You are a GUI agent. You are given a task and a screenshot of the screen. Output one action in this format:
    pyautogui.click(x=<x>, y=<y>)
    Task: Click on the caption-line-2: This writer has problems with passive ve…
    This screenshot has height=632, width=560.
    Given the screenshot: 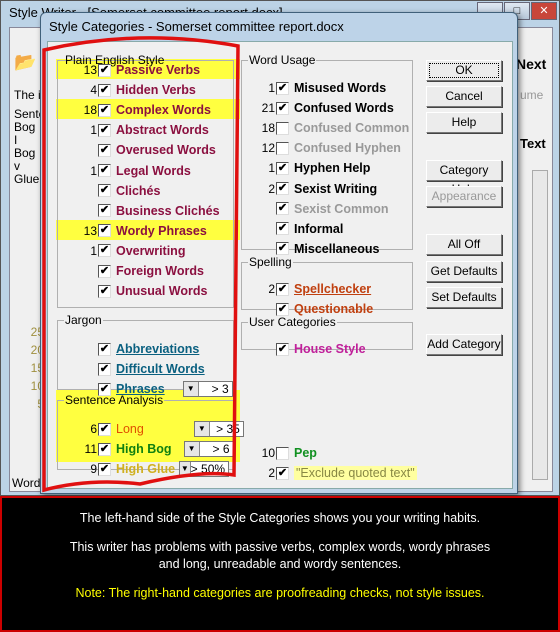 What is the action you would take?
    pyautogui.click(x=280, y=555)
    